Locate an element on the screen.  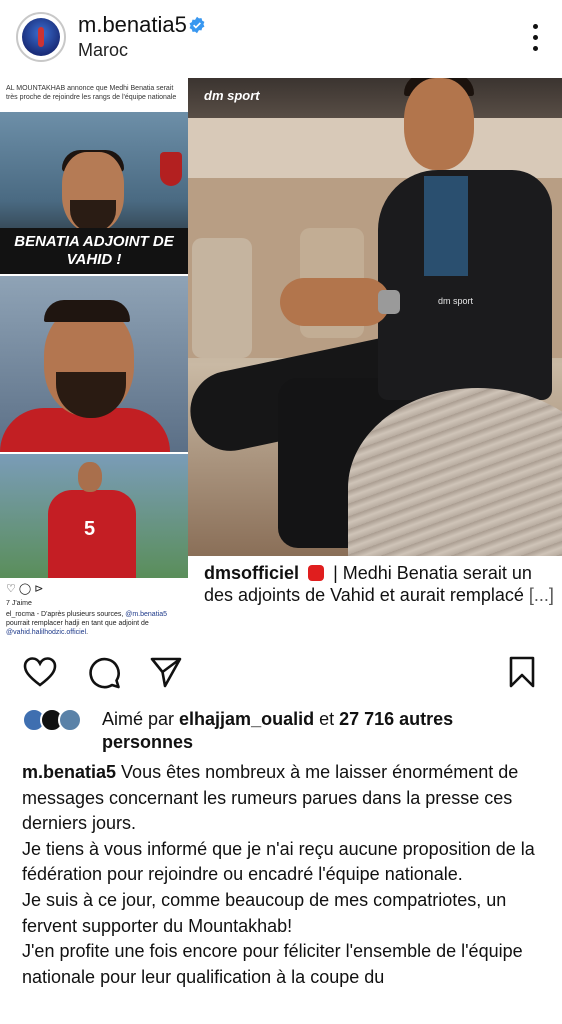
siren-icon is located at coordinates (316, 573).